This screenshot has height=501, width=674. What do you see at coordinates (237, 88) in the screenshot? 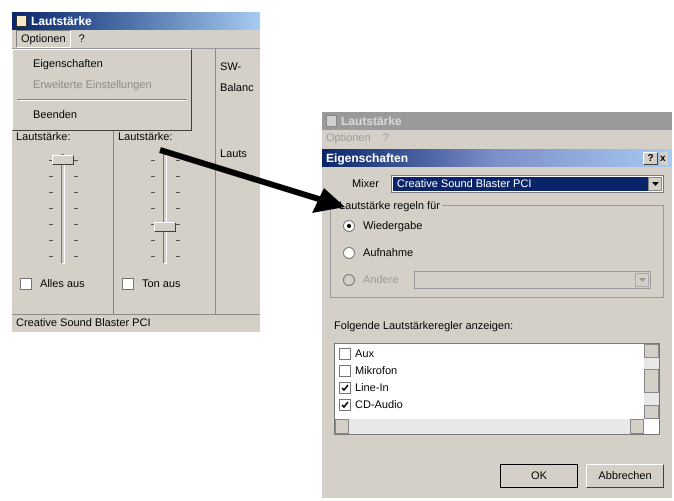
I see `balance-label: Balanc` at bounding box center [237, 88].